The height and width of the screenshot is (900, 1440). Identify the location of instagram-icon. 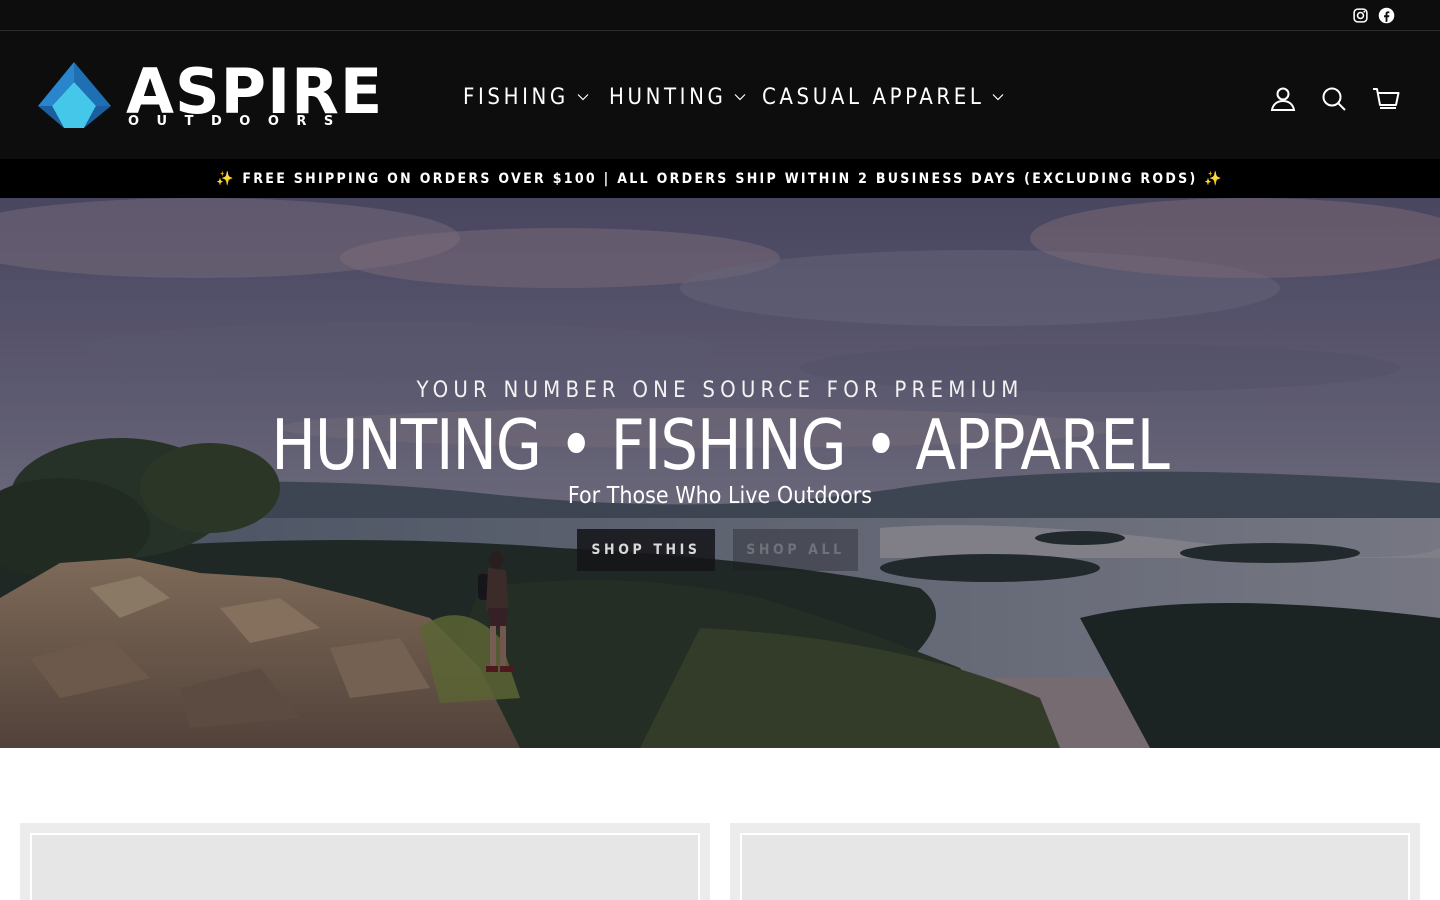
(1360, 15).